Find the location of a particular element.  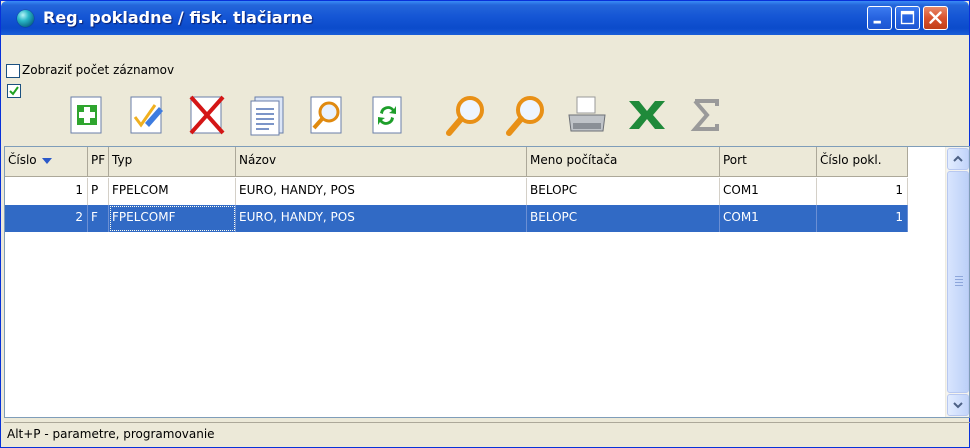

title-bar: Reg. pokladne / fisk. tlačiarne is located at coordinates (485, 18).